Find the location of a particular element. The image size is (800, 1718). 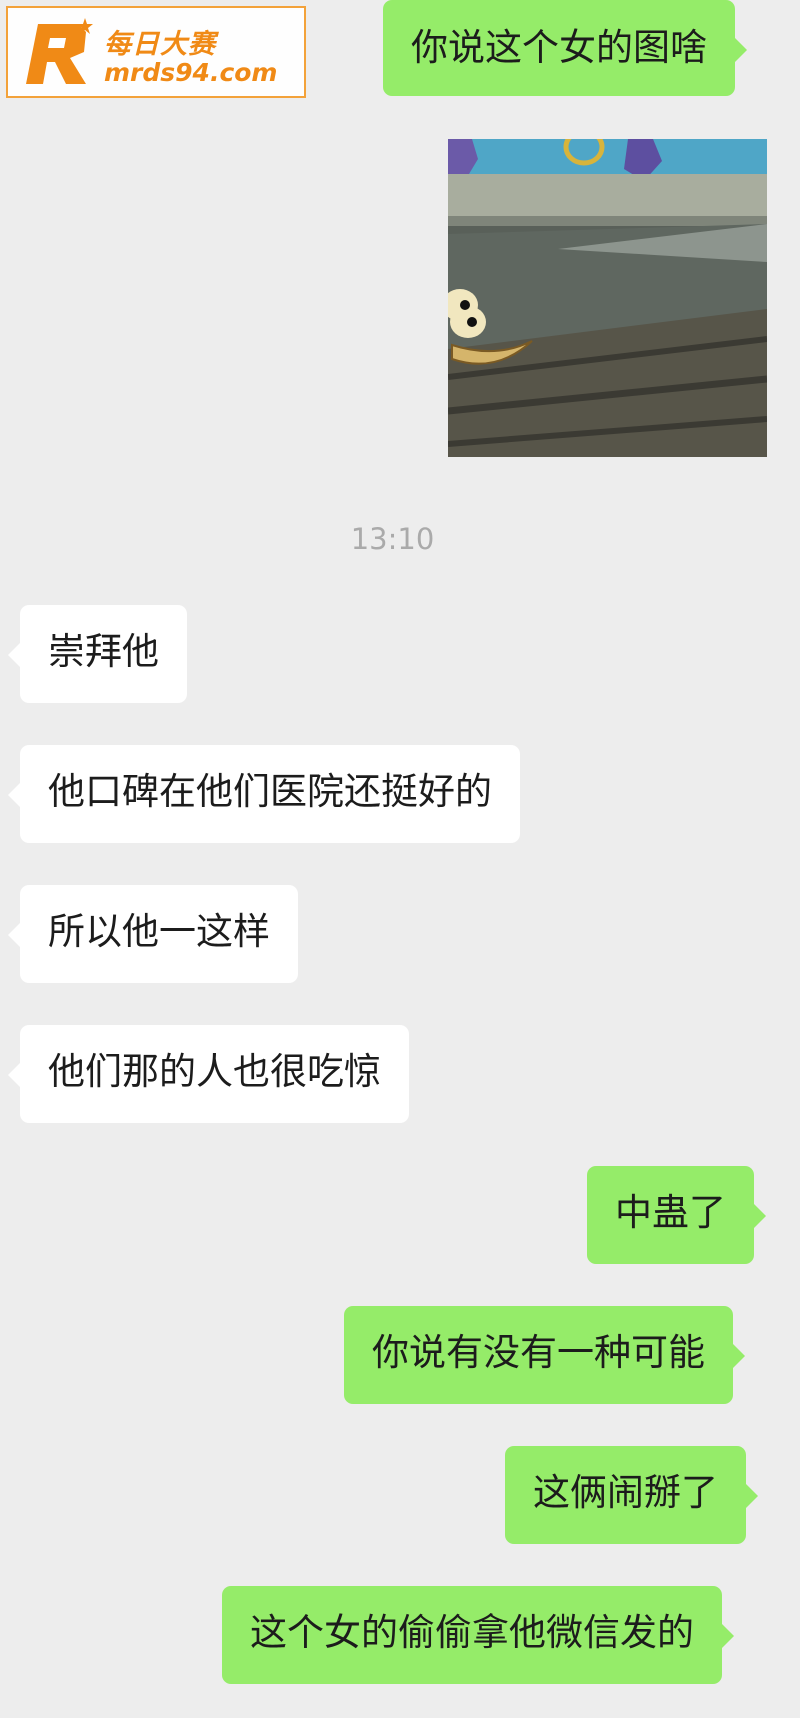

watermark-title: 每日大赛 is located at coordinates (160, 44).